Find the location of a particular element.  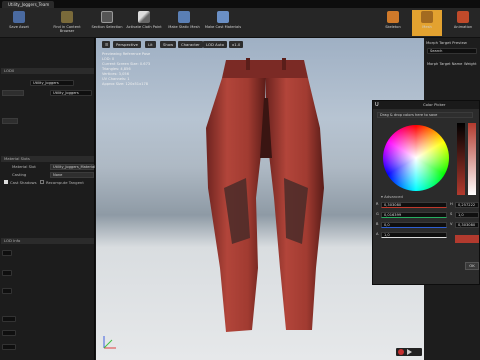

axis-gizmo is located at coordinates (109, 342).